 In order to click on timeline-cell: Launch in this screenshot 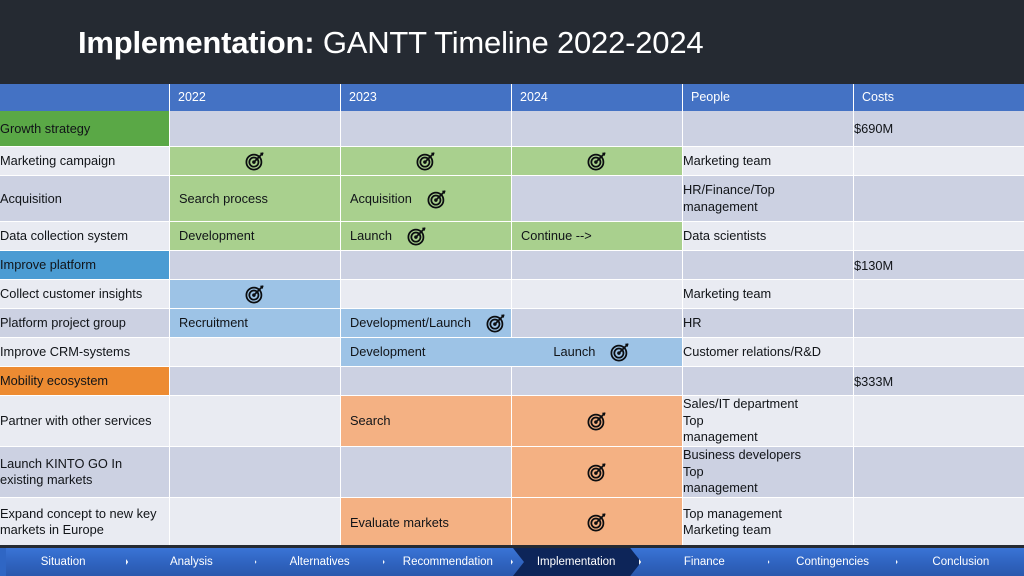, I will do `click(426, 236)`.